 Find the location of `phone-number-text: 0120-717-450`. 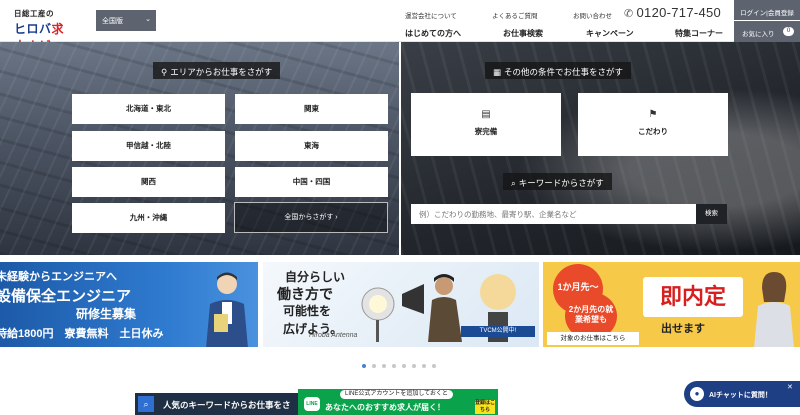

phone-number-text: 0120-717-450 is located at coordinates (679, 12).